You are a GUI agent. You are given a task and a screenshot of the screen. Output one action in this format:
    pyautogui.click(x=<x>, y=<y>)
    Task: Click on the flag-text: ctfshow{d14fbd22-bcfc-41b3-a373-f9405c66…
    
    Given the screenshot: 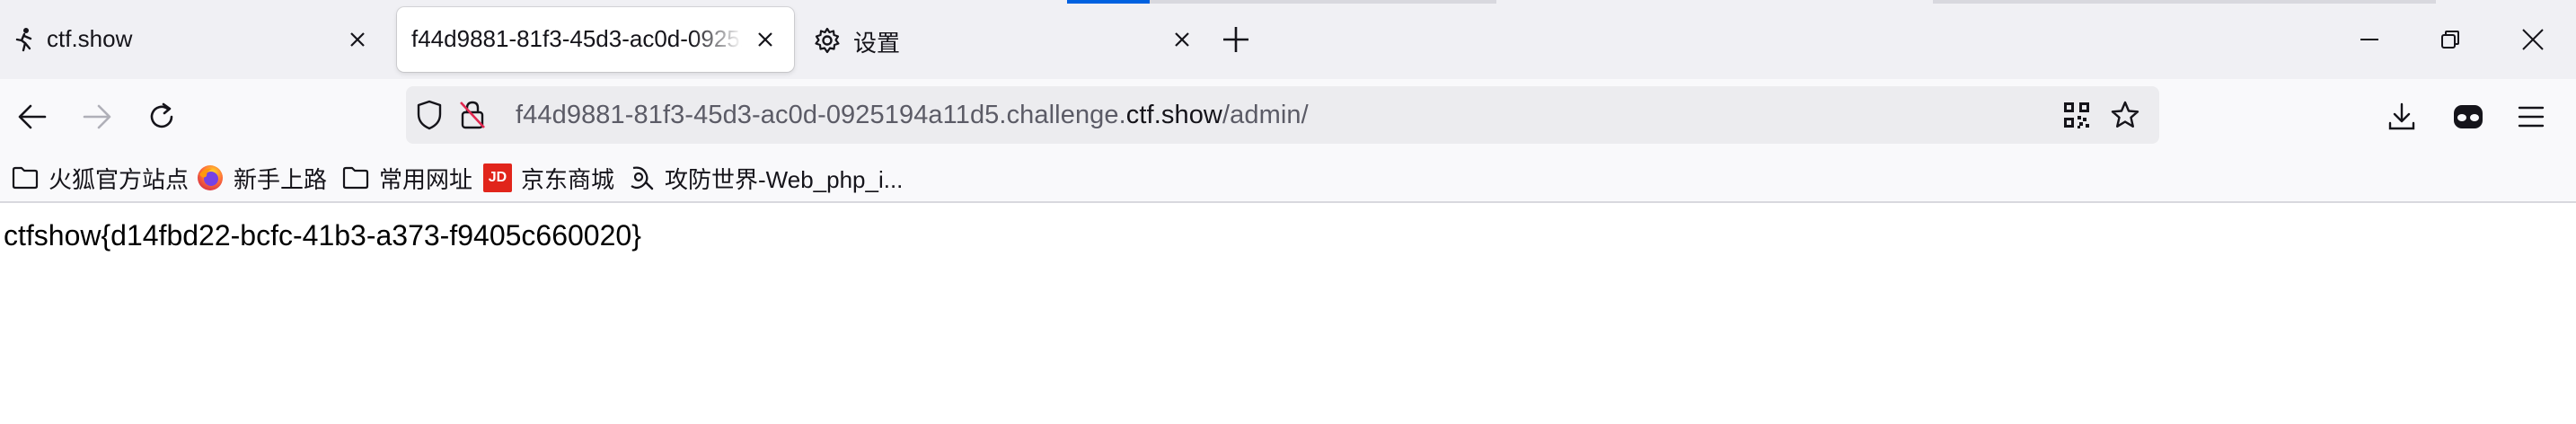 What is the action you would take?
    pyautogui.click(x=322, y=235)
    